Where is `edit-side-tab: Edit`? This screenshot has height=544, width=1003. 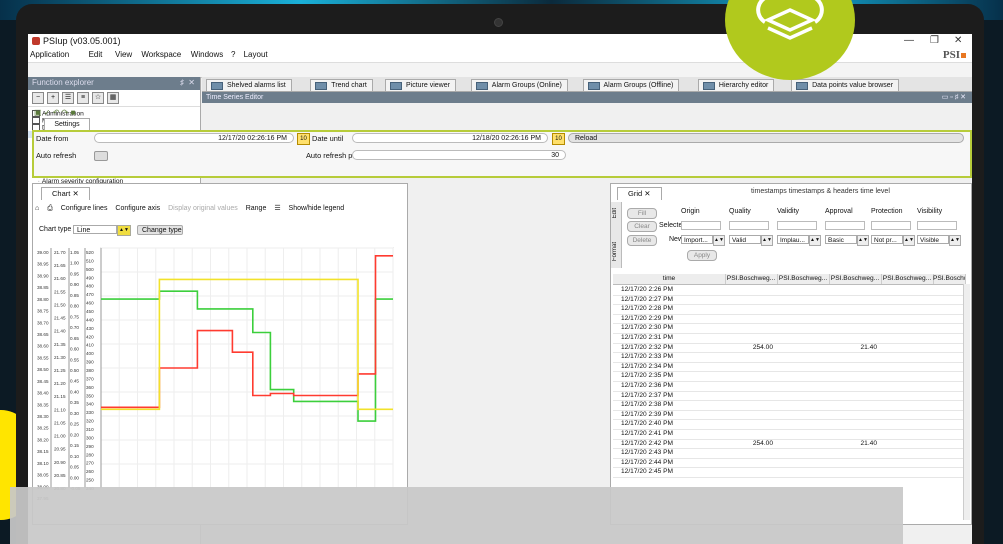
edit-side-tab: Edit is located at coordinates (615, 213).